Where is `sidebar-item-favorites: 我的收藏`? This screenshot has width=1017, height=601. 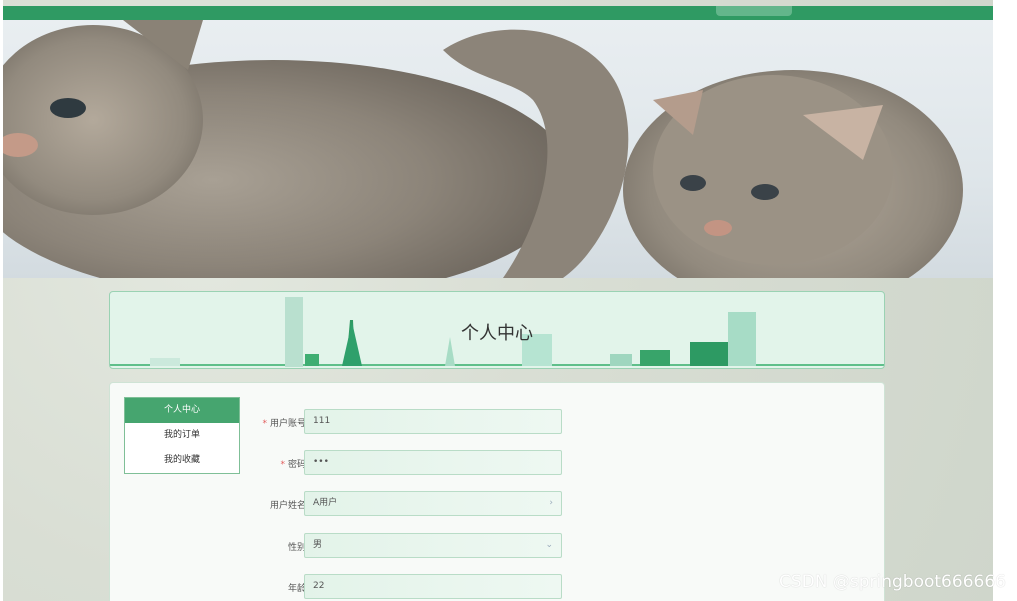
sidebar-item-favorites: 我的收藏 is located at coordinates (182, 460).